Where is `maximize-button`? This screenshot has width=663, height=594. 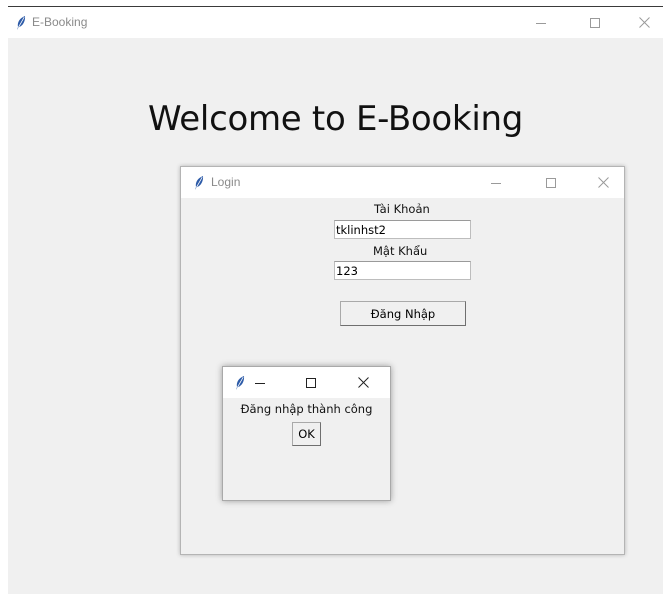 maximize-button is located at coordinates (595, 22).